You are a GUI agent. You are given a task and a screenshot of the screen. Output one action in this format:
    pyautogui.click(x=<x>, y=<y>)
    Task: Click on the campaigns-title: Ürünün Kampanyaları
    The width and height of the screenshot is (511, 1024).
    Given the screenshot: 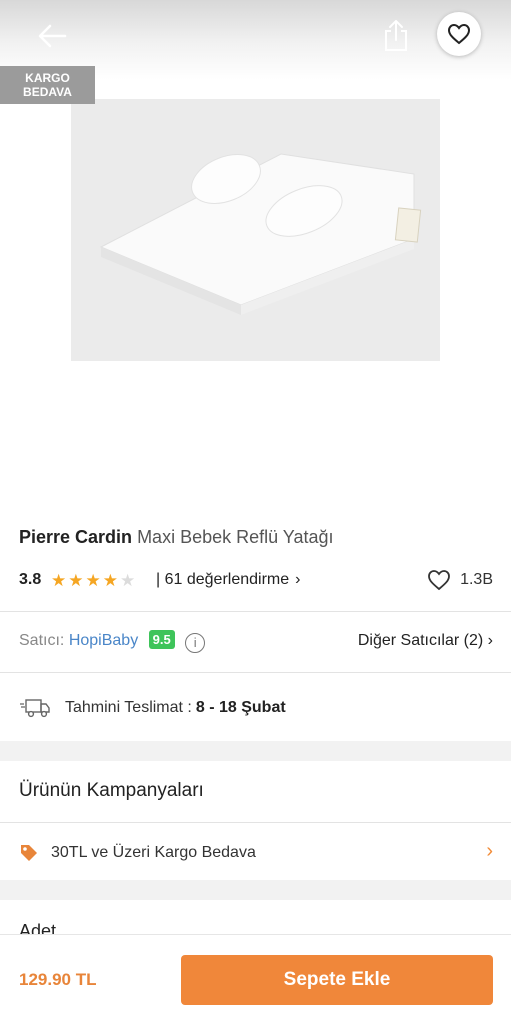 What is the action you would take?
    pyautogui.click(x=111, y=790)
    